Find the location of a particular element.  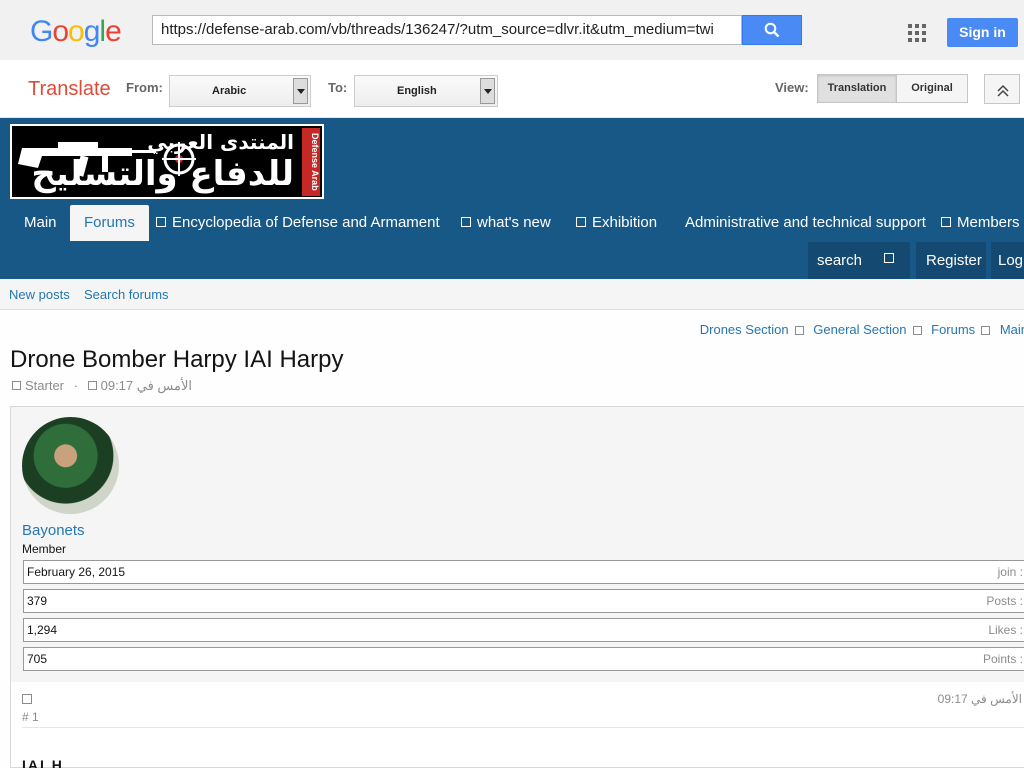

view-label: View: is located at coordinates (792, 87).